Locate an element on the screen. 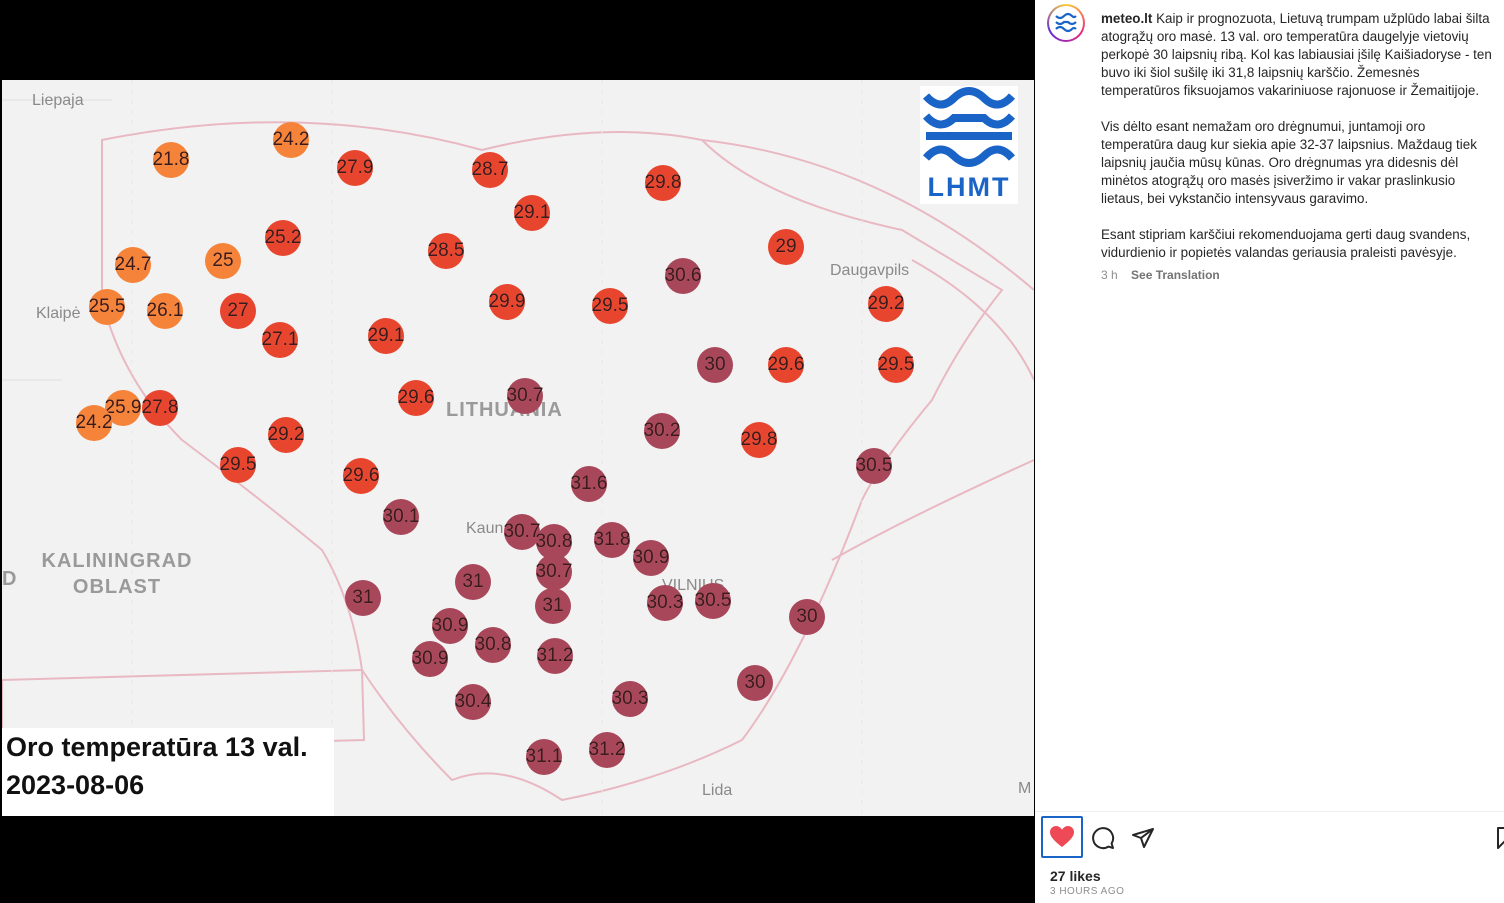 The width and height of the screenshot is (1504, 903). post-timestamp: 3 HOURS AGO is located at coordinates (1087, 891).